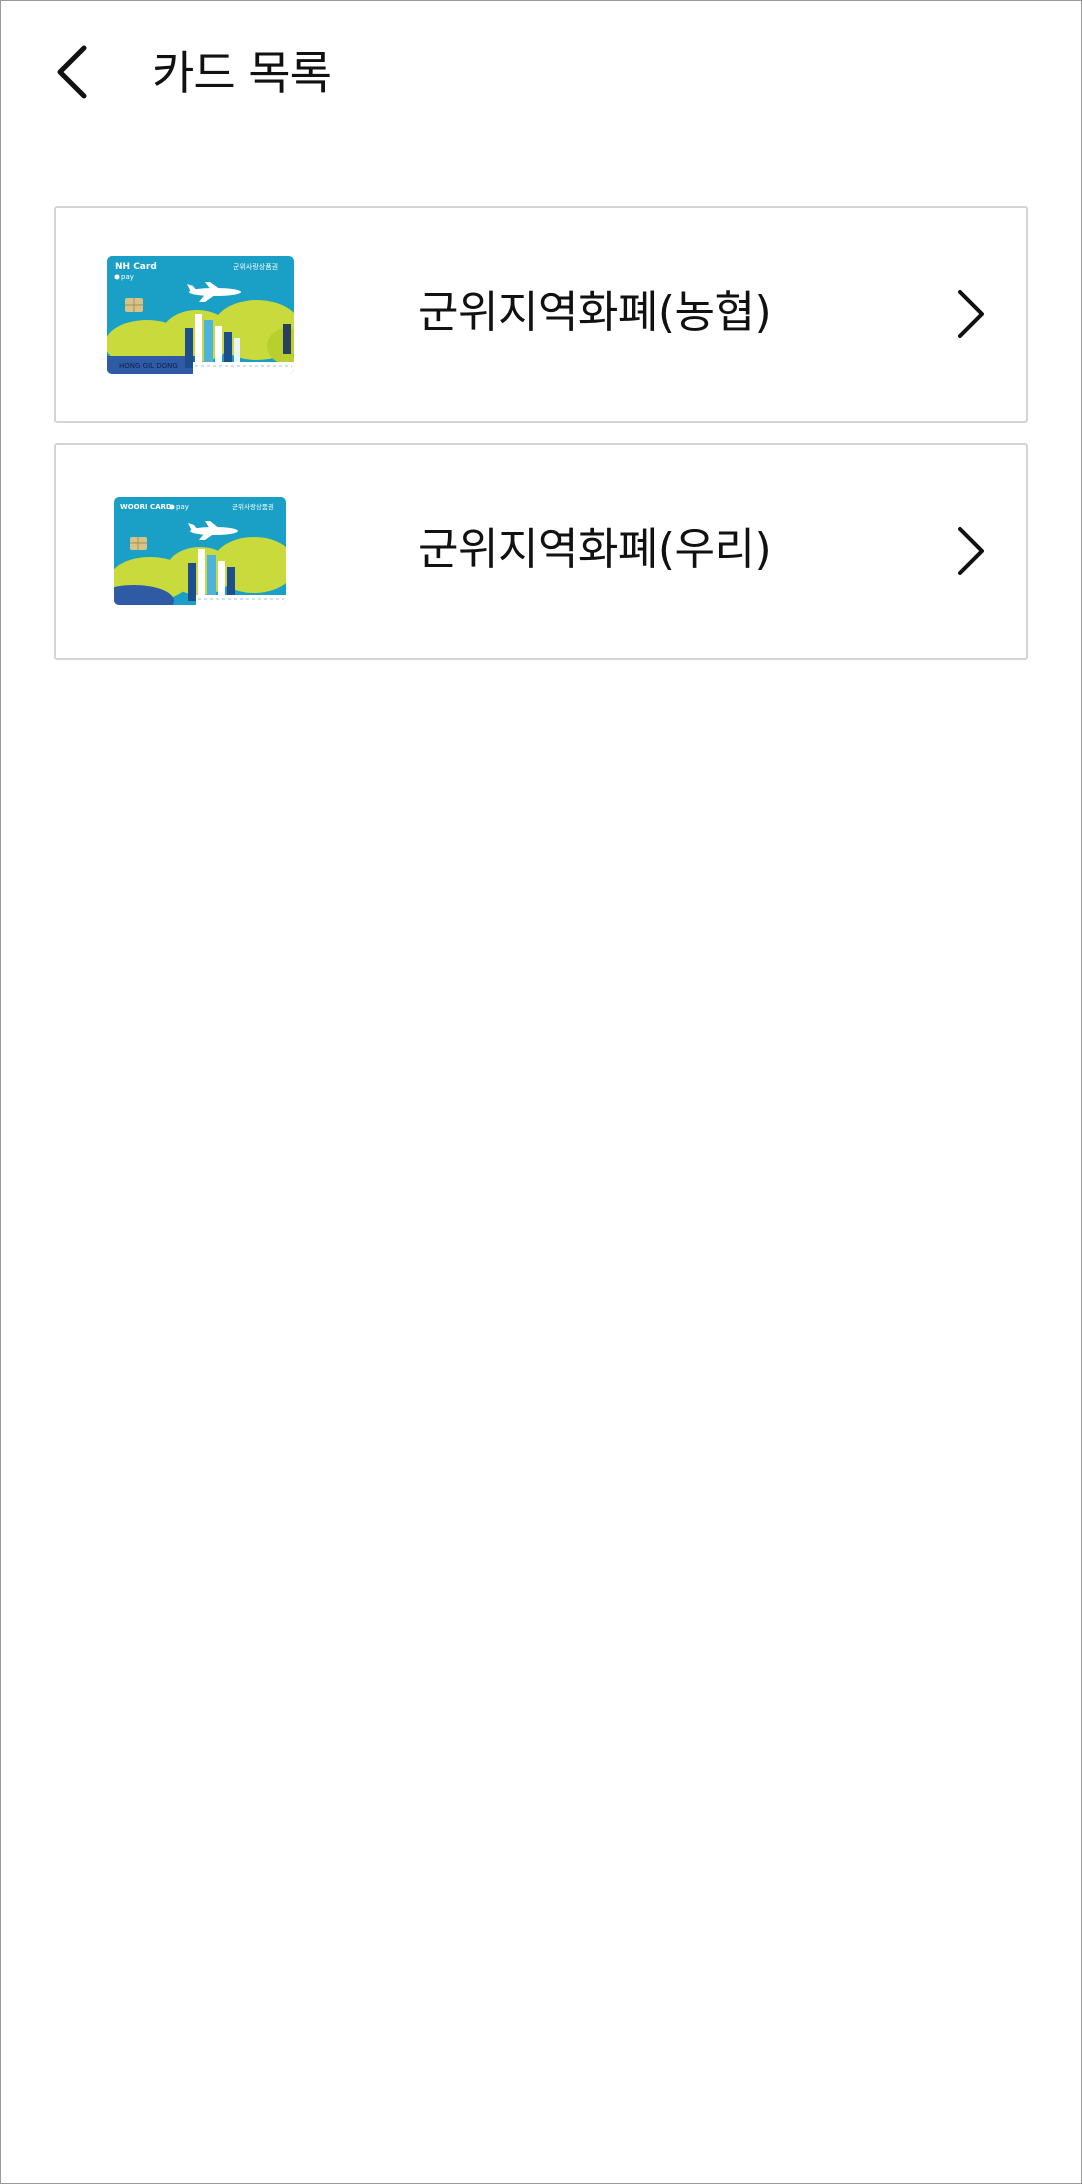 This screenshot has height=2184, width=1082. I want to click on thumb-brand-text: NH Card, so click(136, 267).